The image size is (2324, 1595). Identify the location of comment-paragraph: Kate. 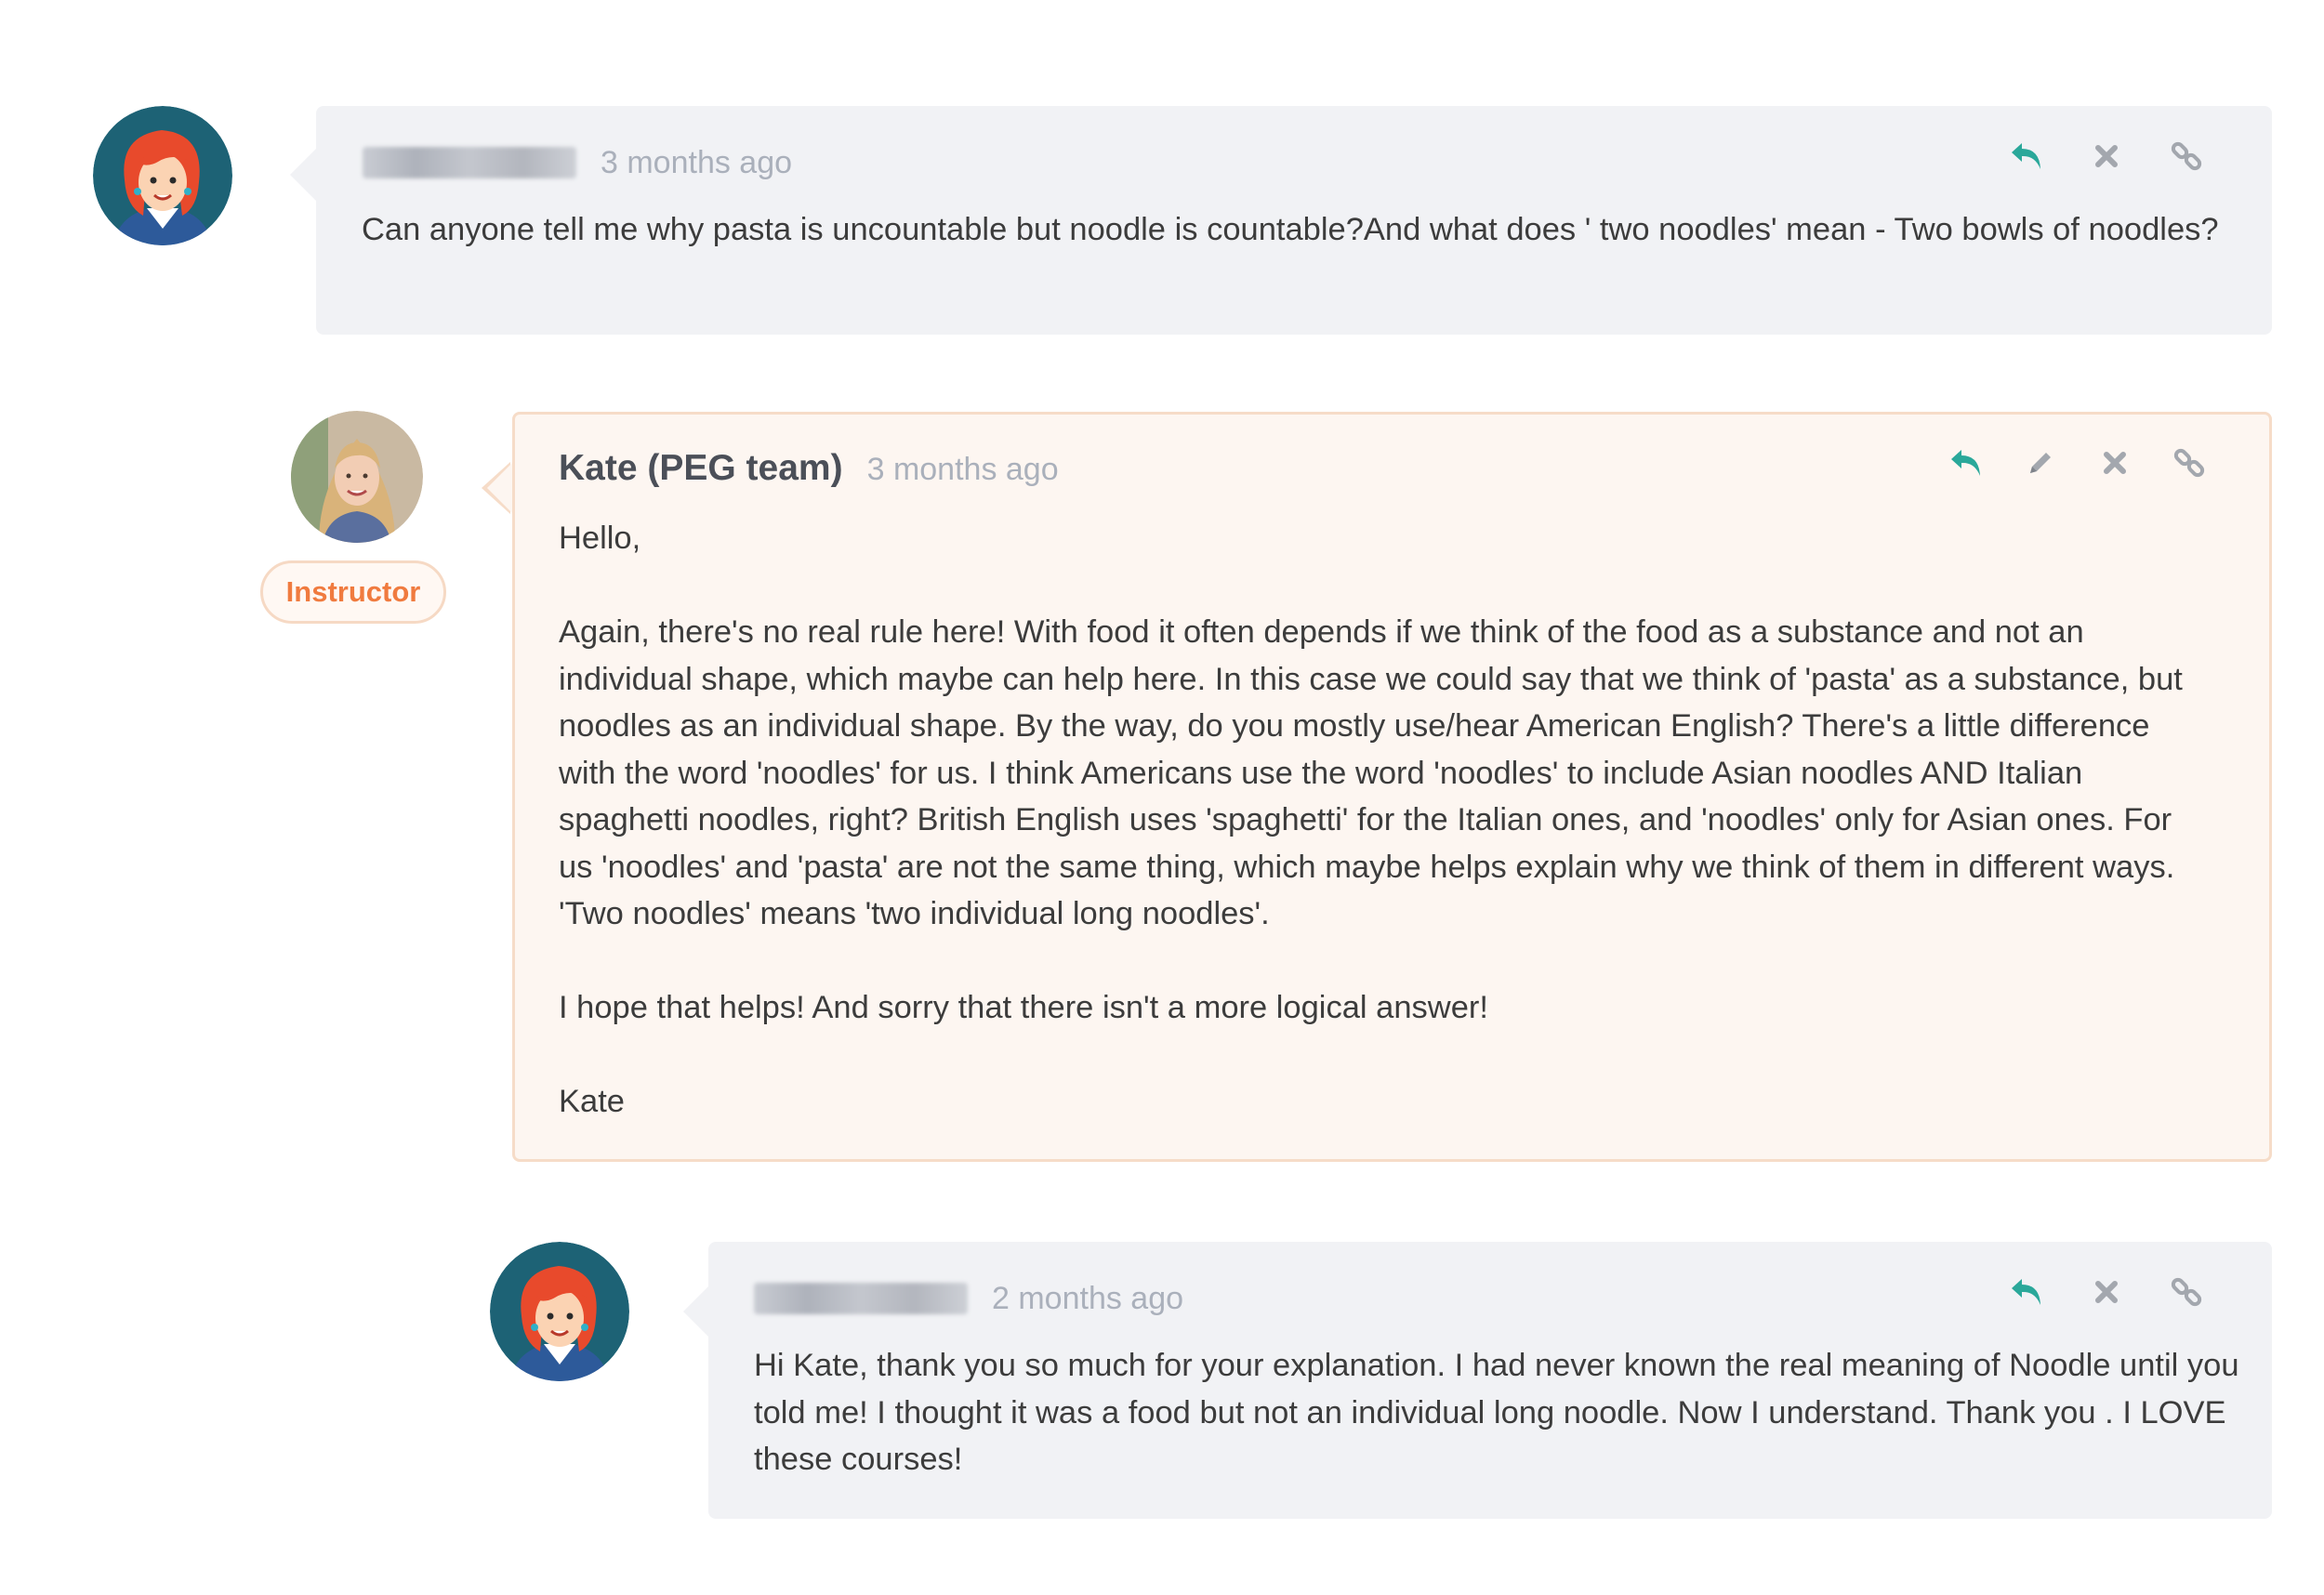
(592, 1101).